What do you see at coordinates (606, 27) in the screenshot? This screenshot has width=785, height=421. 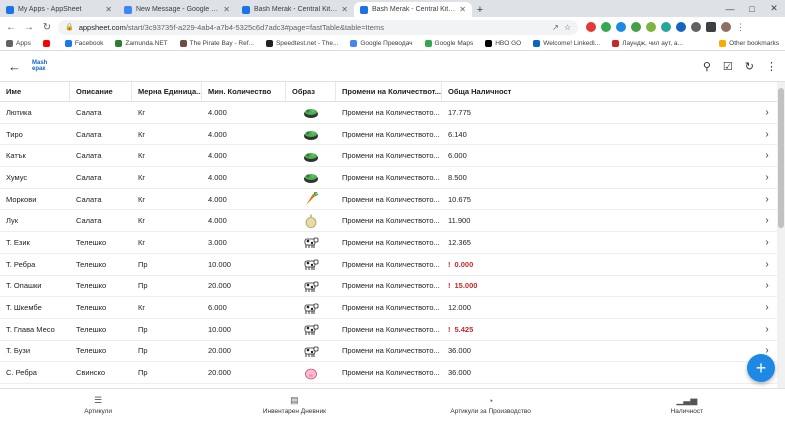 I see `extension-drive-icon` at bounding box center [606, 27].